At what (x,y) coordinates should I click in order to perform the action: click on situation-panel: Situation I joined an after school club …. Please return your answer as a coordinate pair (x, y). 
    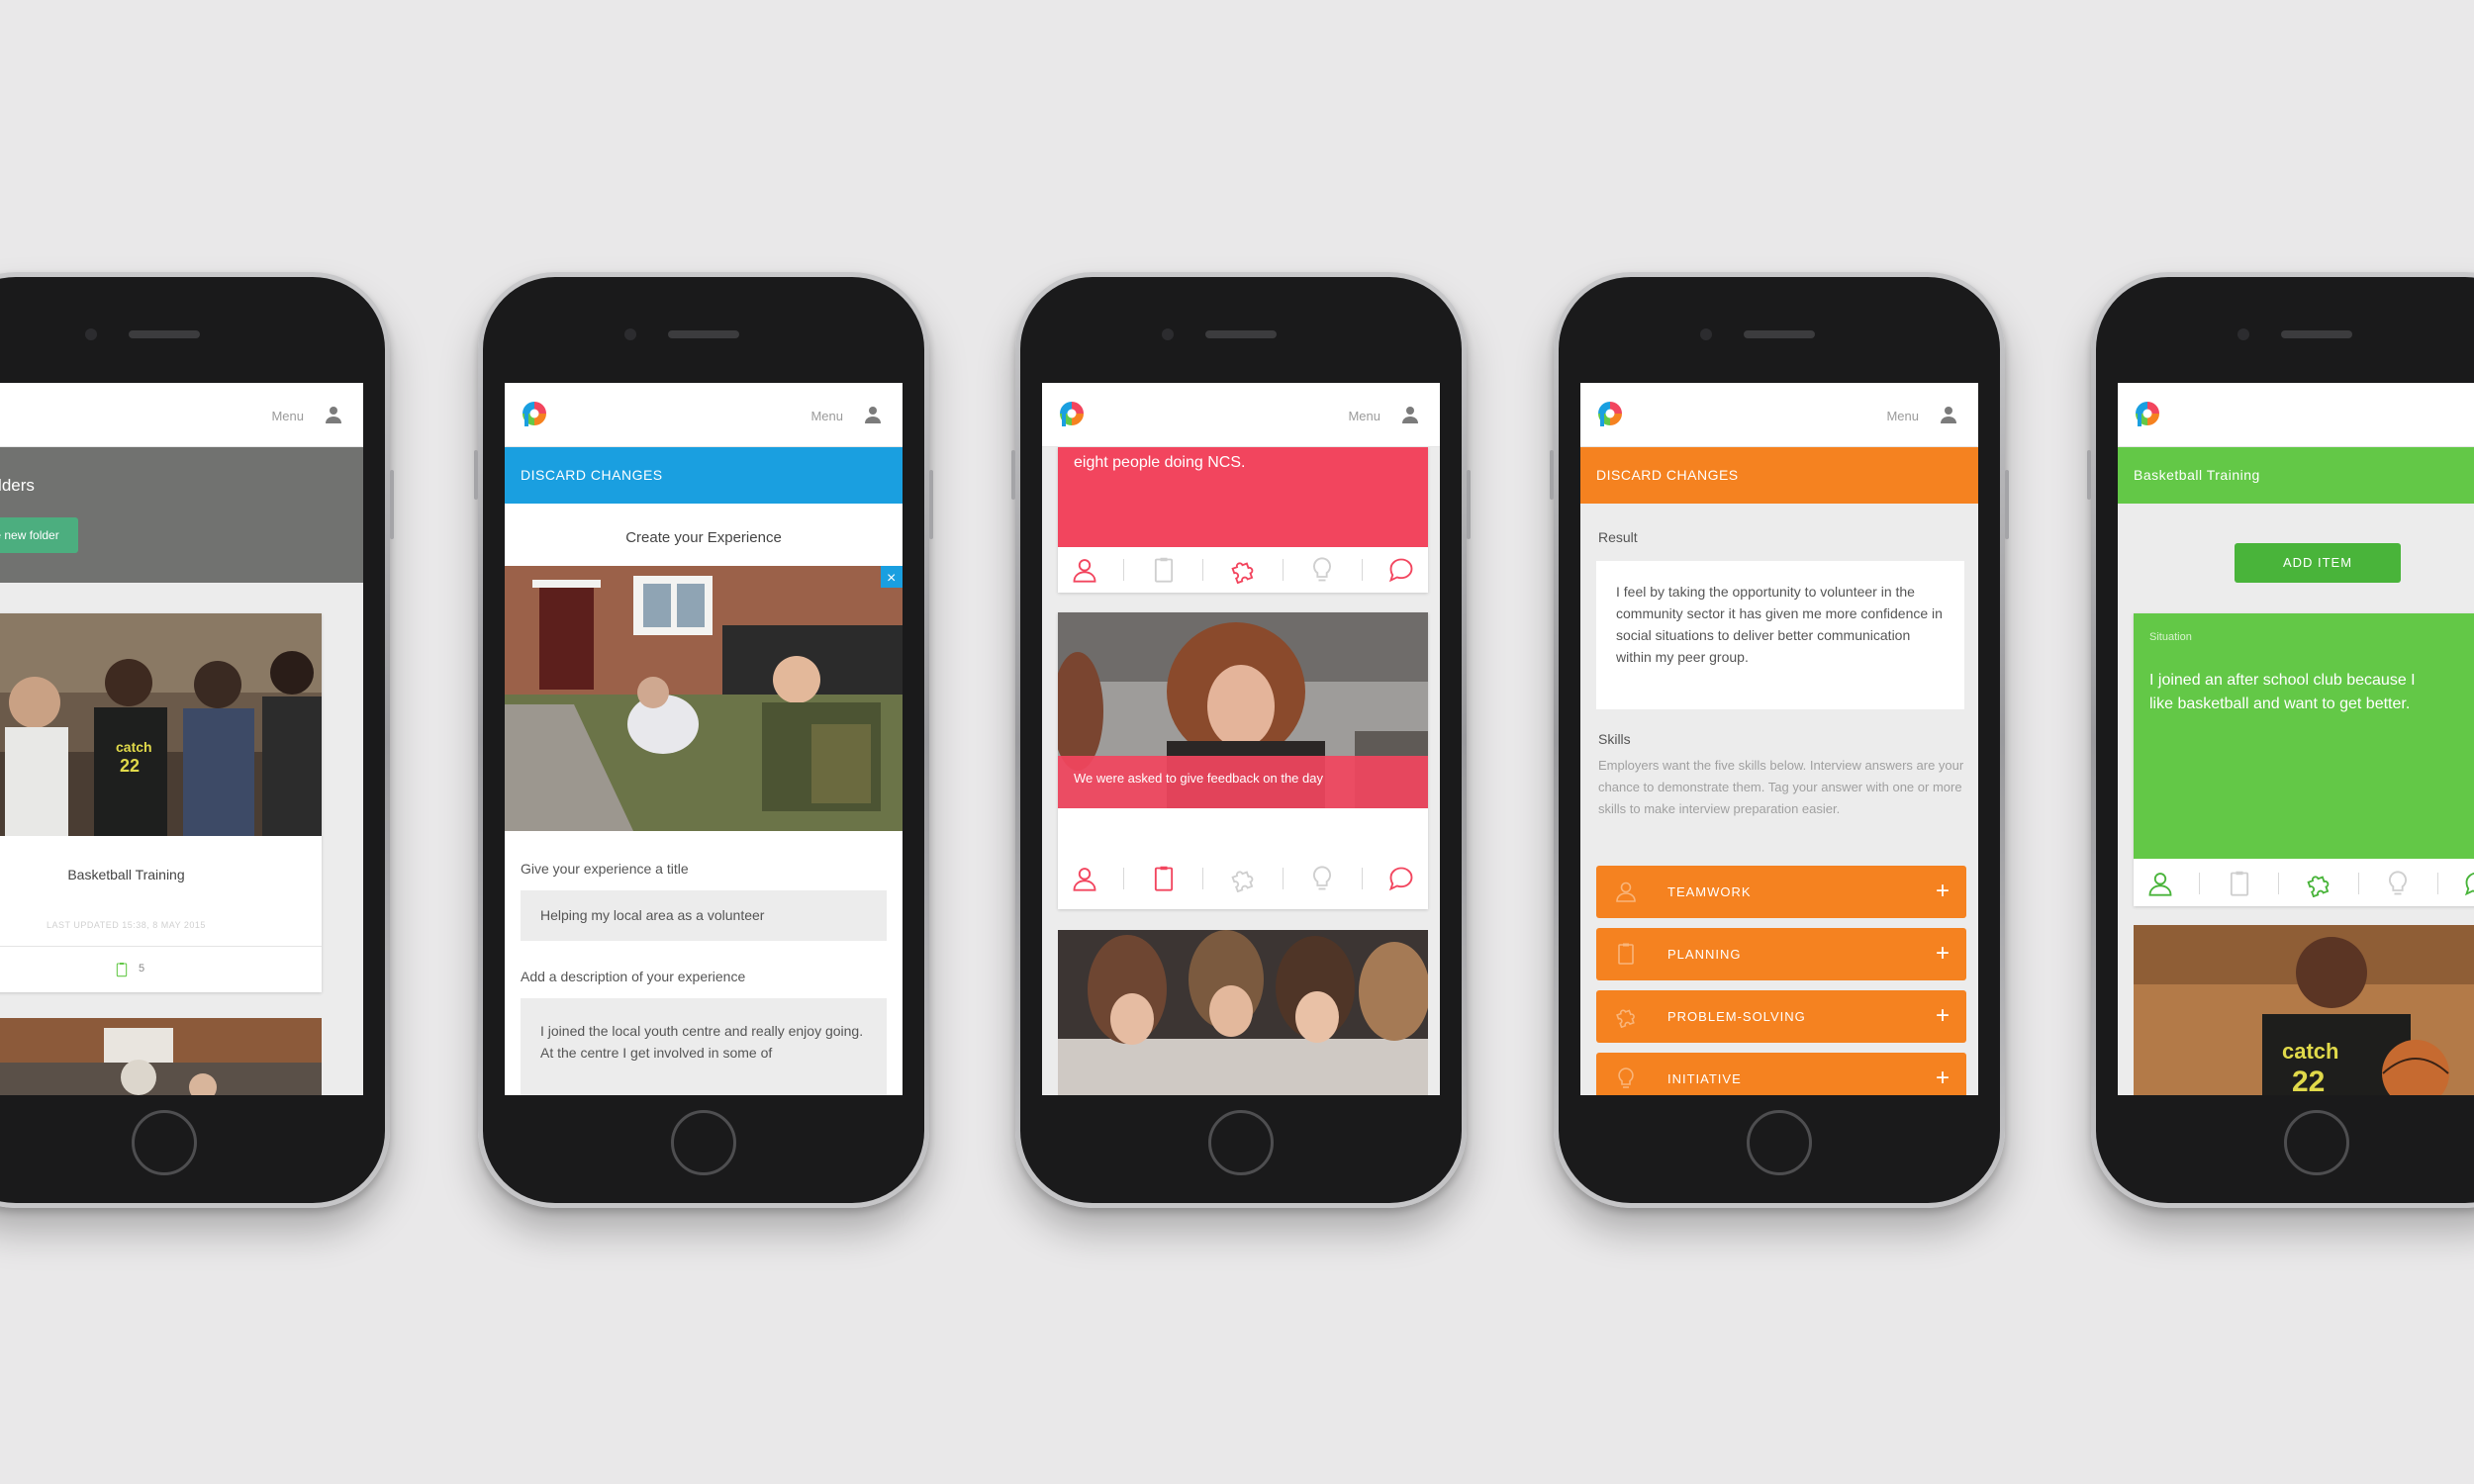
    Looking at the image, I should click on (2304, 736).